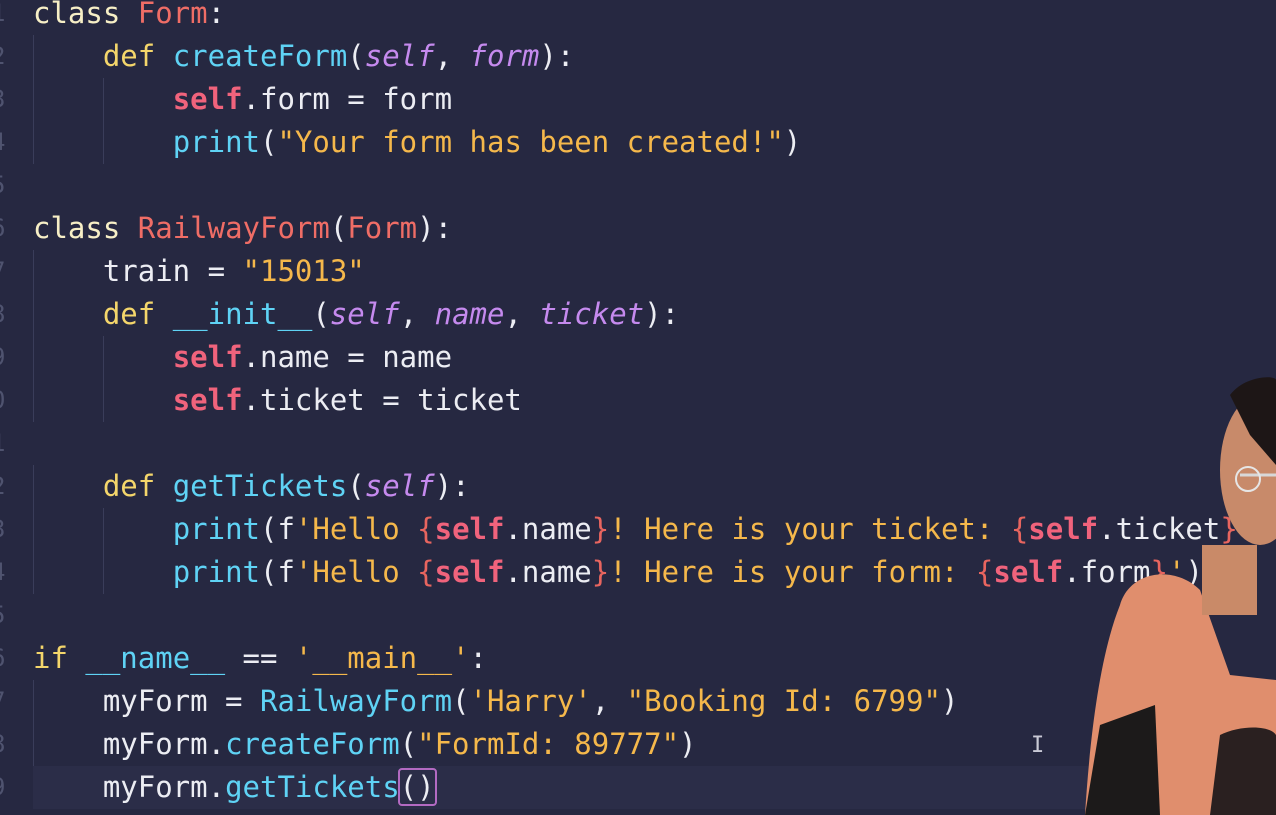  I want to click on code-line: if __name__ == '__main__':, so click(260, 658).